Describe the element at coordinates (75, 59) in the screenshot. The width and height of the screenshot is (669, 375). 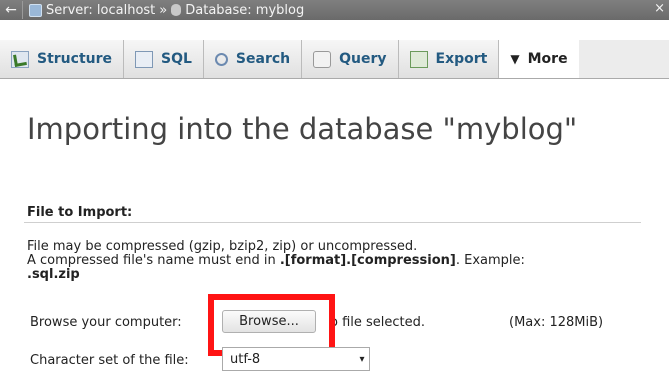
I see `tab-label: Structure` at that location.